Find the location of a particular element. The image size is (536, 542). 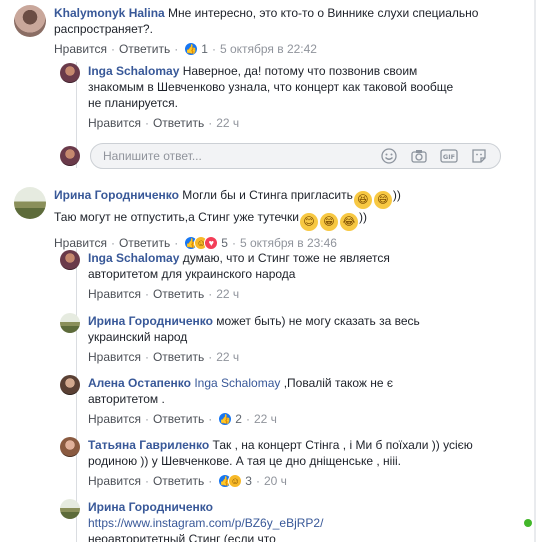

laughing-emoji-icon: 😆 is located at coordinates (362, 200).